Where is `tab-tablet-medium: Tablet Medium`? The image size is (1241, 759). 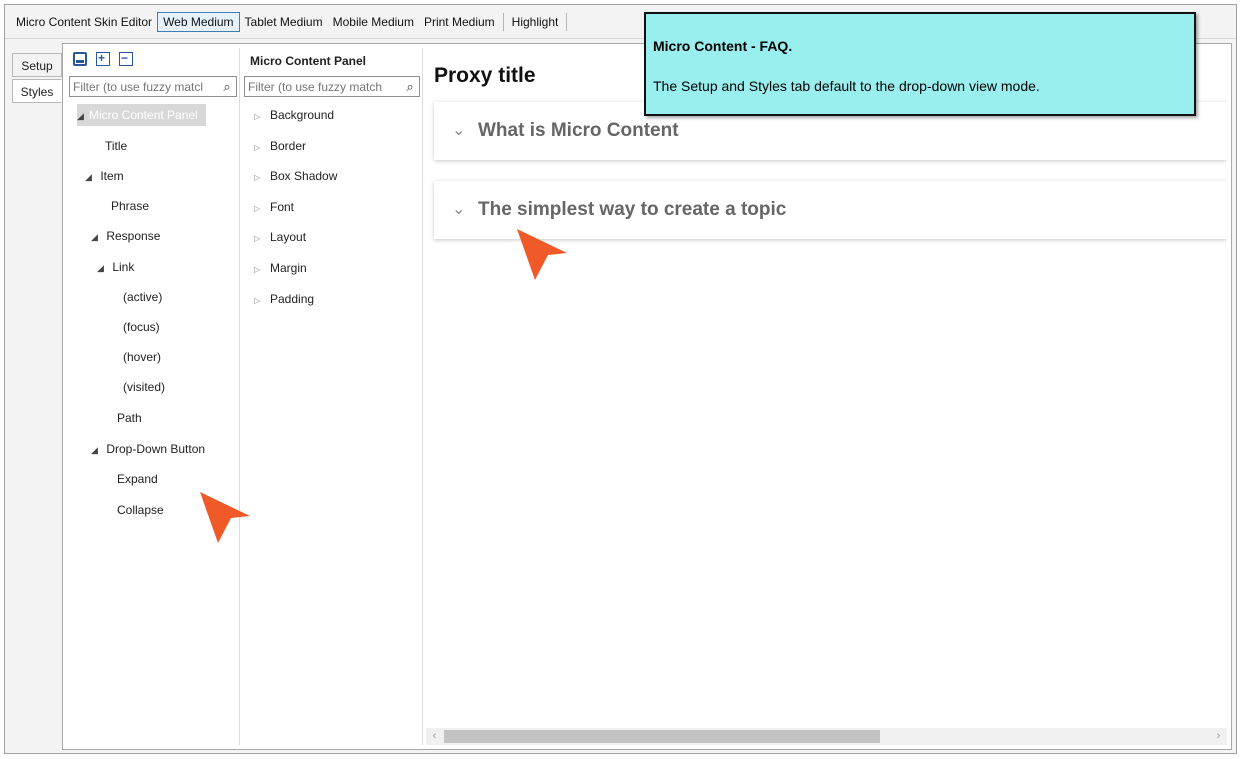
tab-tablet-medium: Tablet Medium is located at coordinates (284, 22).